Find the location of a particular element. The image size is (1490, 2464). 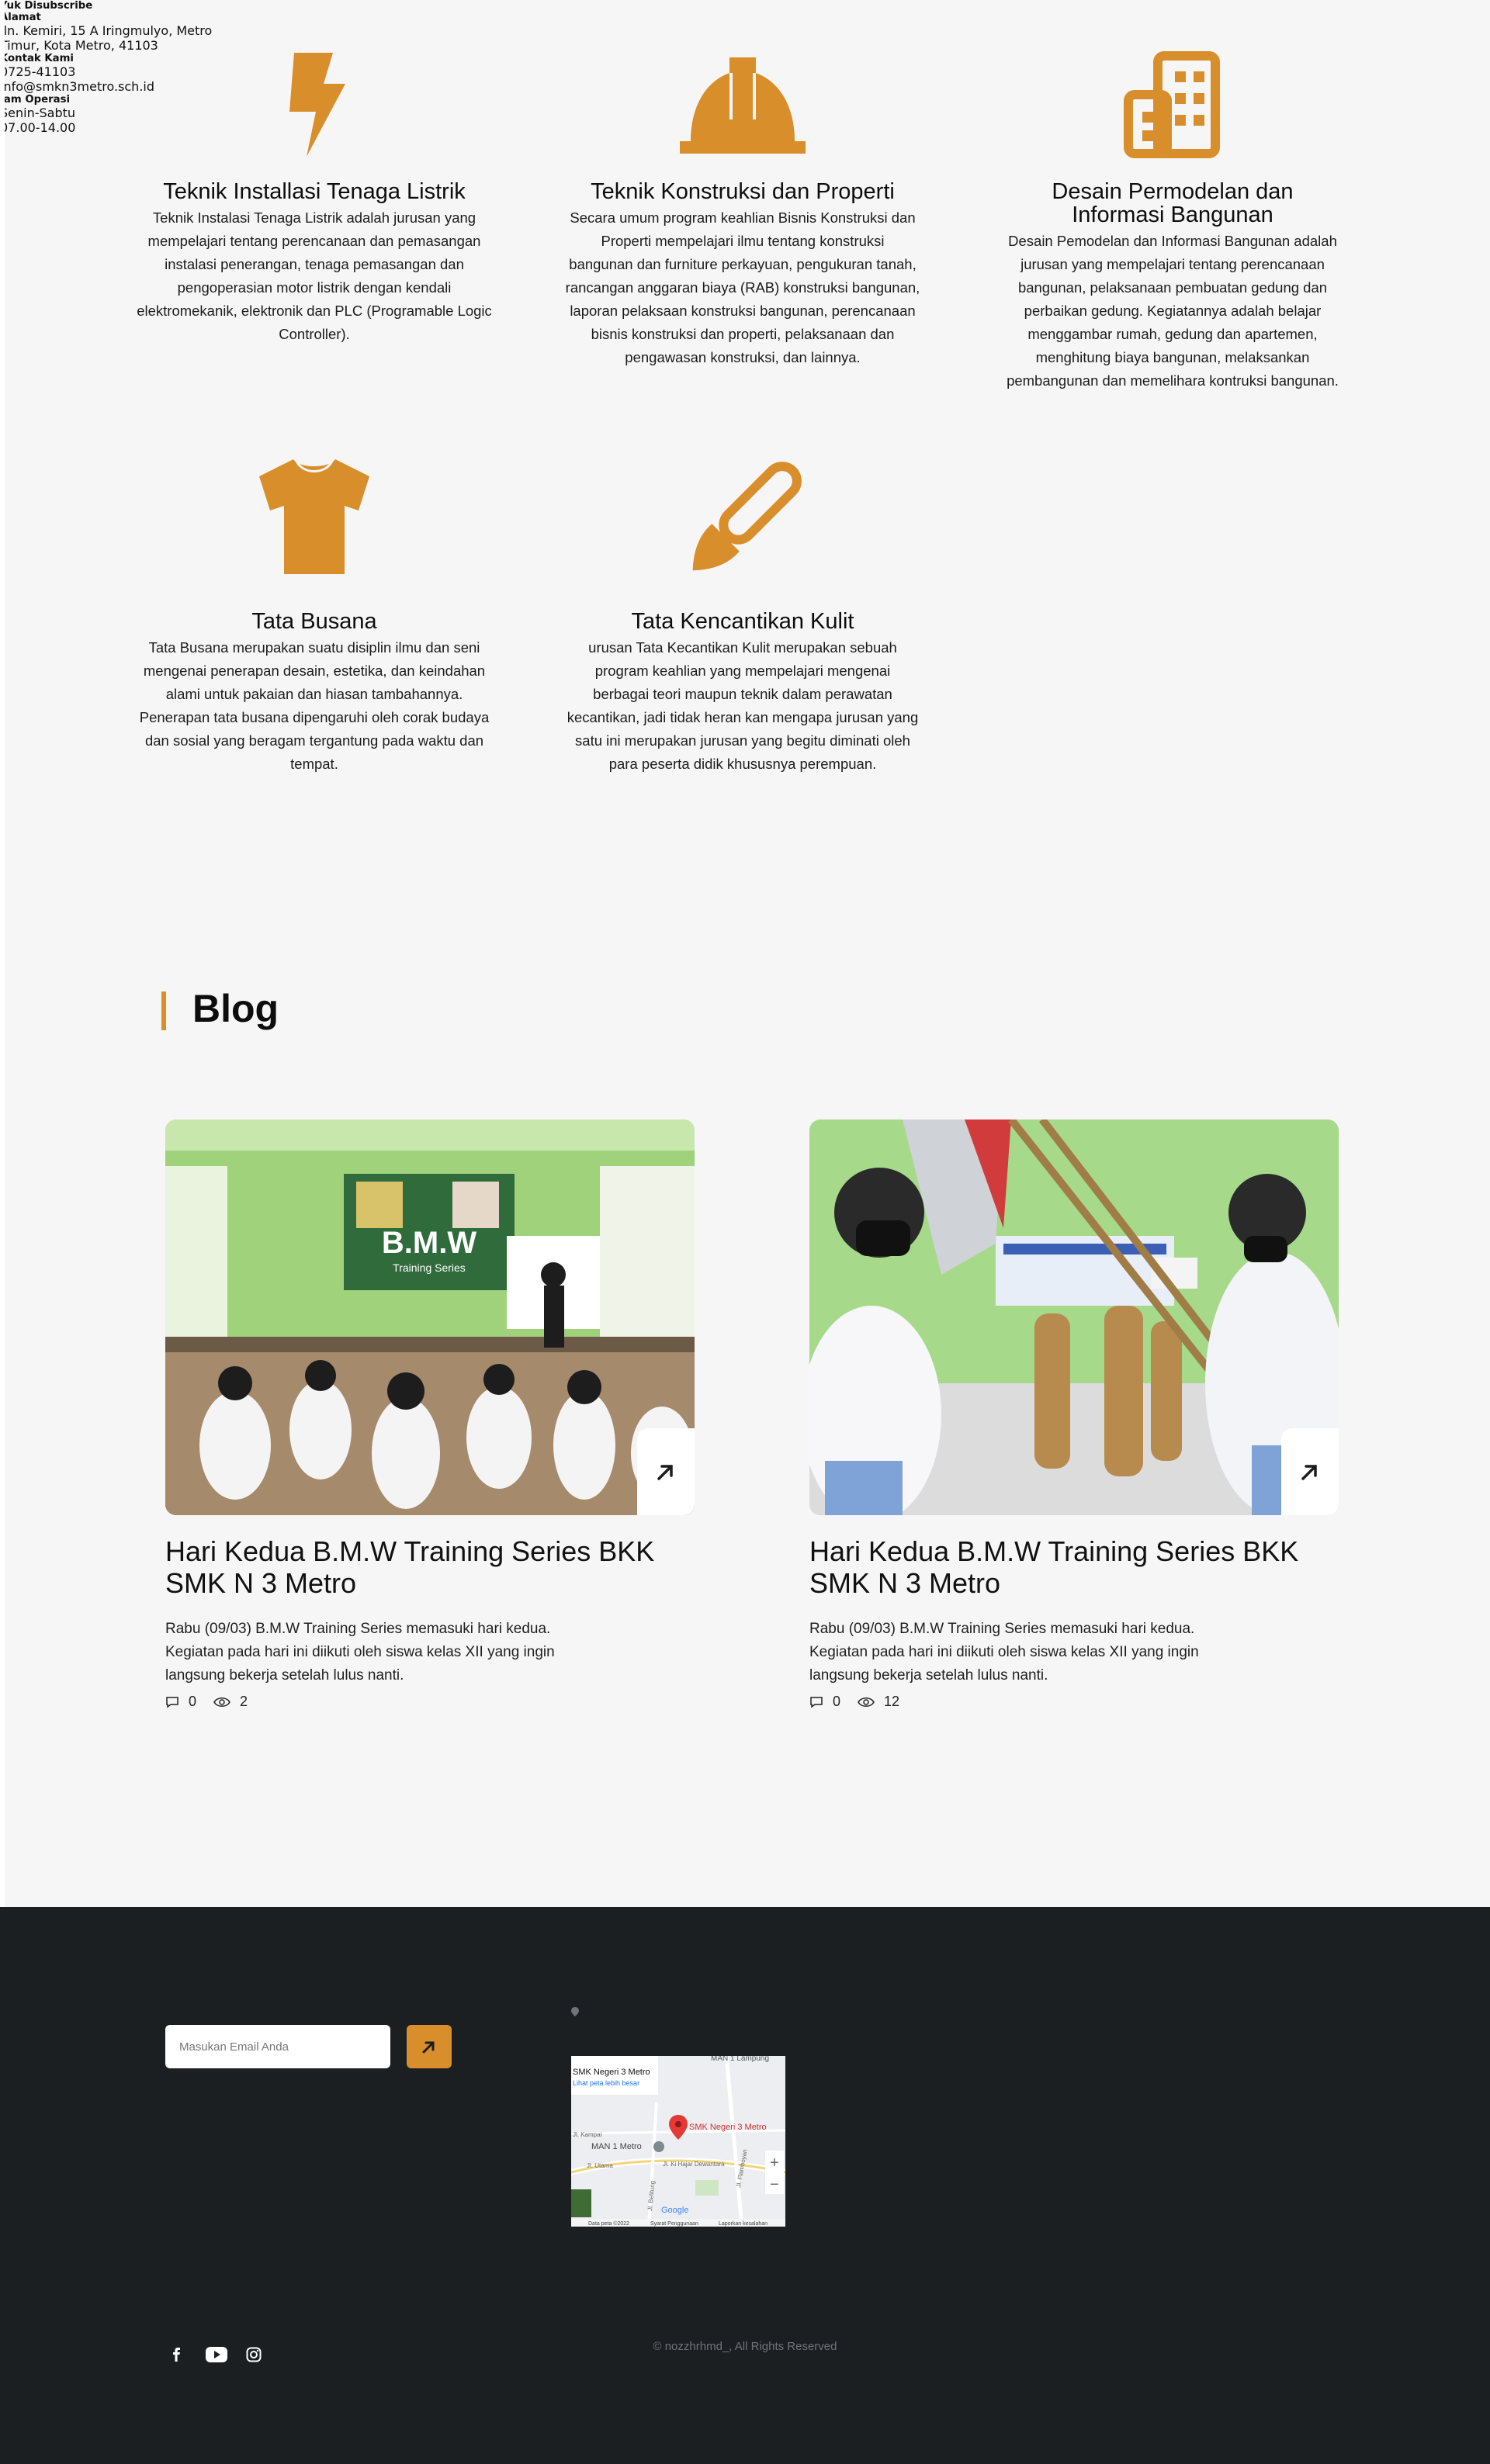

ceremony-photo is located at coordinates (1074, 1317).